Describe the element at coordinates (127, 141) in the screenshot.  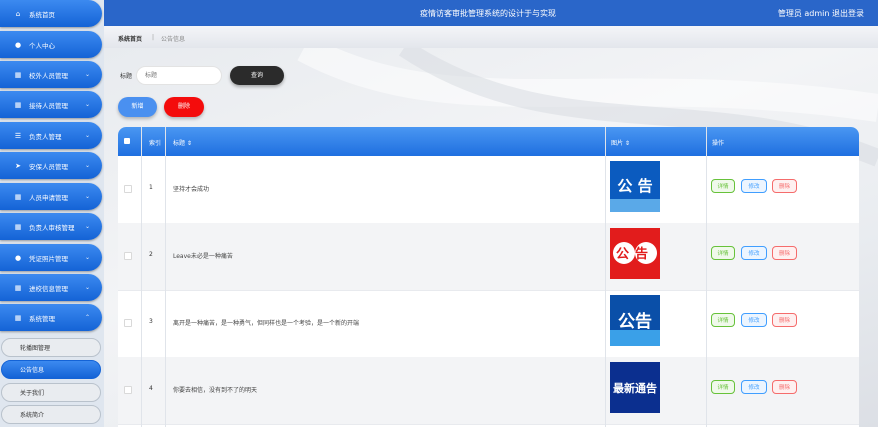
I see `select-all-checkbox` at that location.